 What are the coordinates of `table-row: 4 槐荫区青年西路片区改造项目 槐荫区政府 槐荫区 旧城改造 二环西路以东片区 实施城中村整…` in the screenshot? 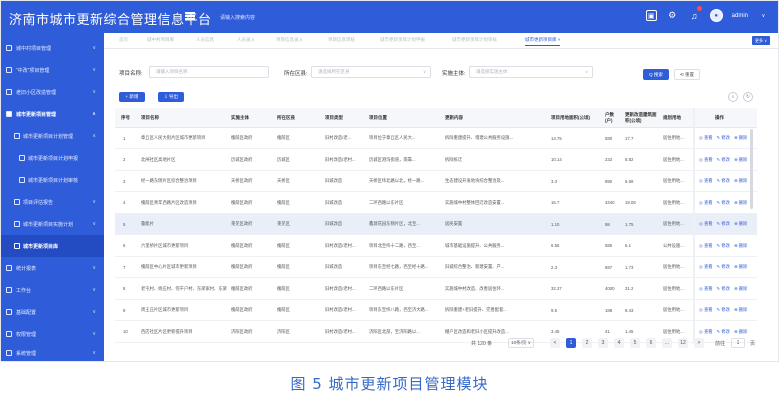 It's located at (436, 203).